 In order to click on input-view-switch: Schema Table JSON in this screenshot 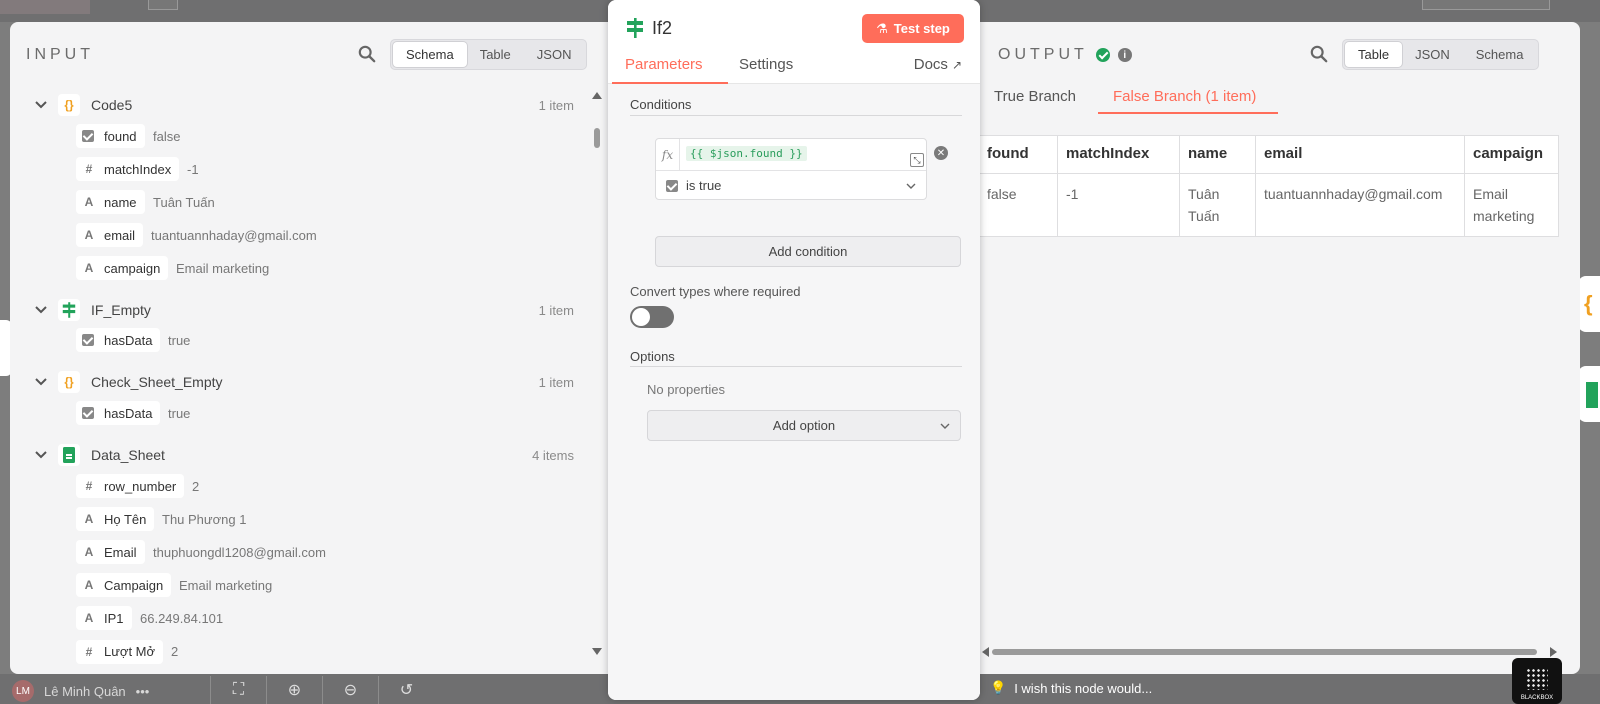, I will do `click(489, 54)`.